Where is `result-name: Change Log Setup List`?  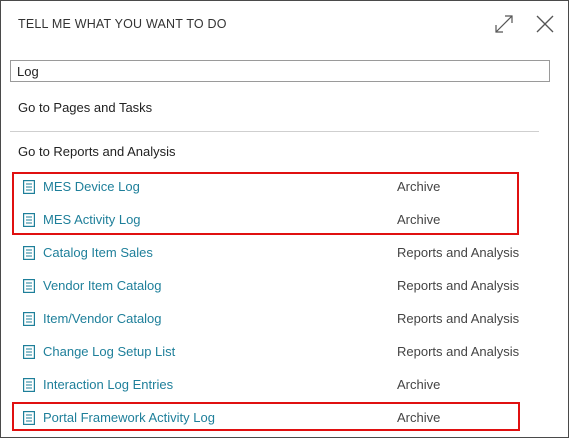 result-name: Change Log Setup List is located at coordinates (109, 351).